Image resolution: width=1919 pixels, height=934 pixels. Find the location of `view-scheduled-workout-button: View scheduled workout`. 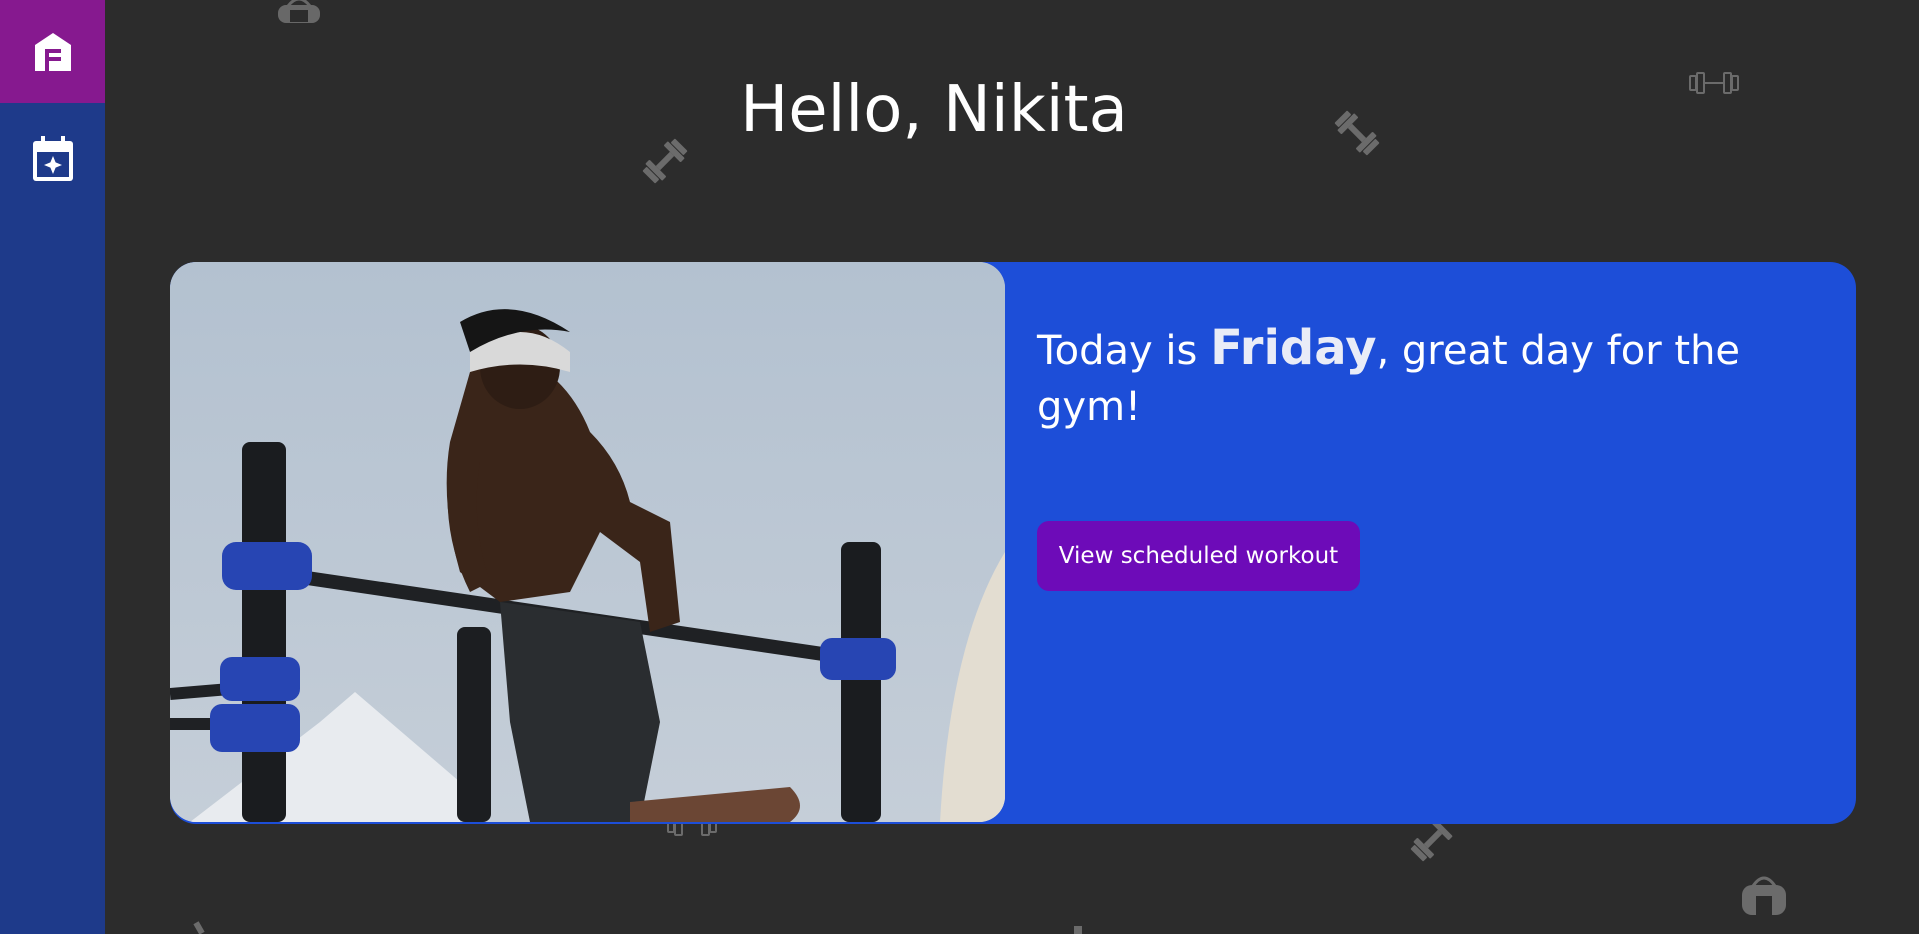

view-scheduled-workout-button: View scheduled workout is located at coordinates (1198, 556).